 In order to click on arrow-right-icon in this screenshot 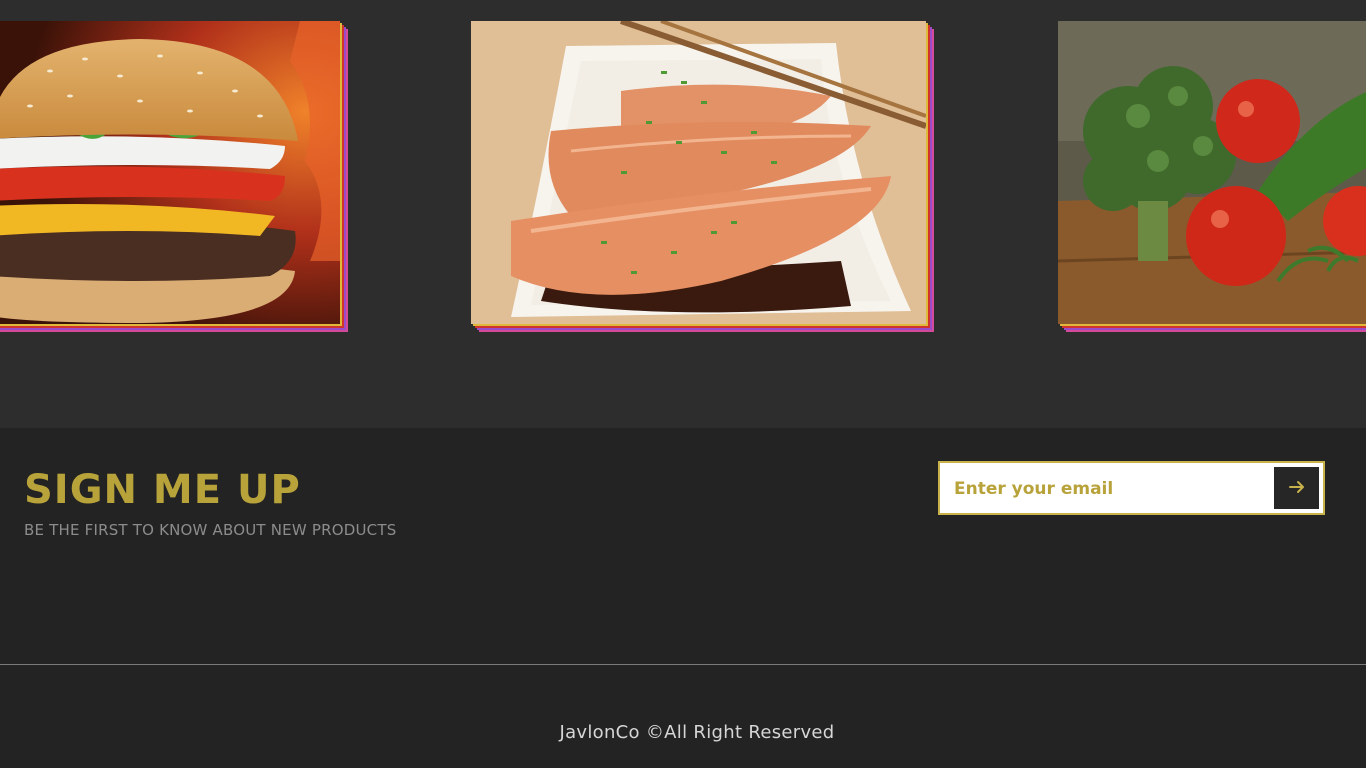, I will do `click(1297, 488)`.